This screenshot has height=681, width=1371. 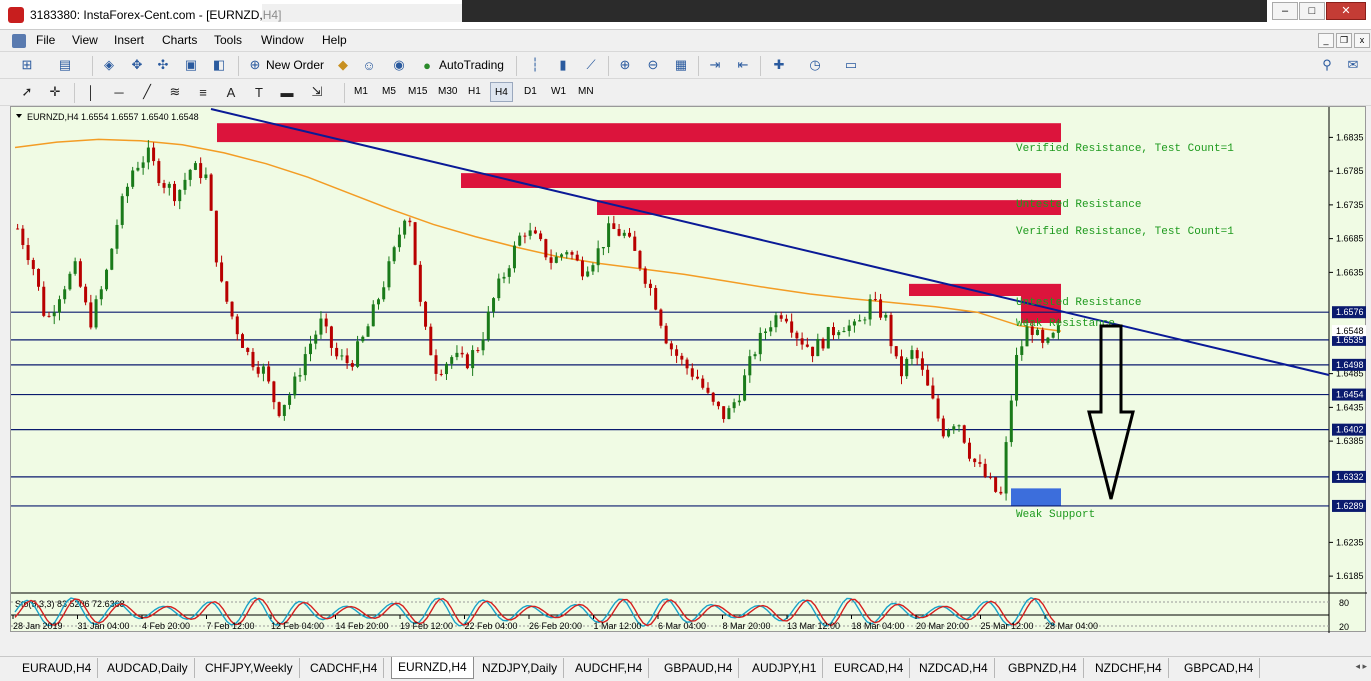 I want to click on line-chart-icon: ⟋, so click(x=591, y=65).